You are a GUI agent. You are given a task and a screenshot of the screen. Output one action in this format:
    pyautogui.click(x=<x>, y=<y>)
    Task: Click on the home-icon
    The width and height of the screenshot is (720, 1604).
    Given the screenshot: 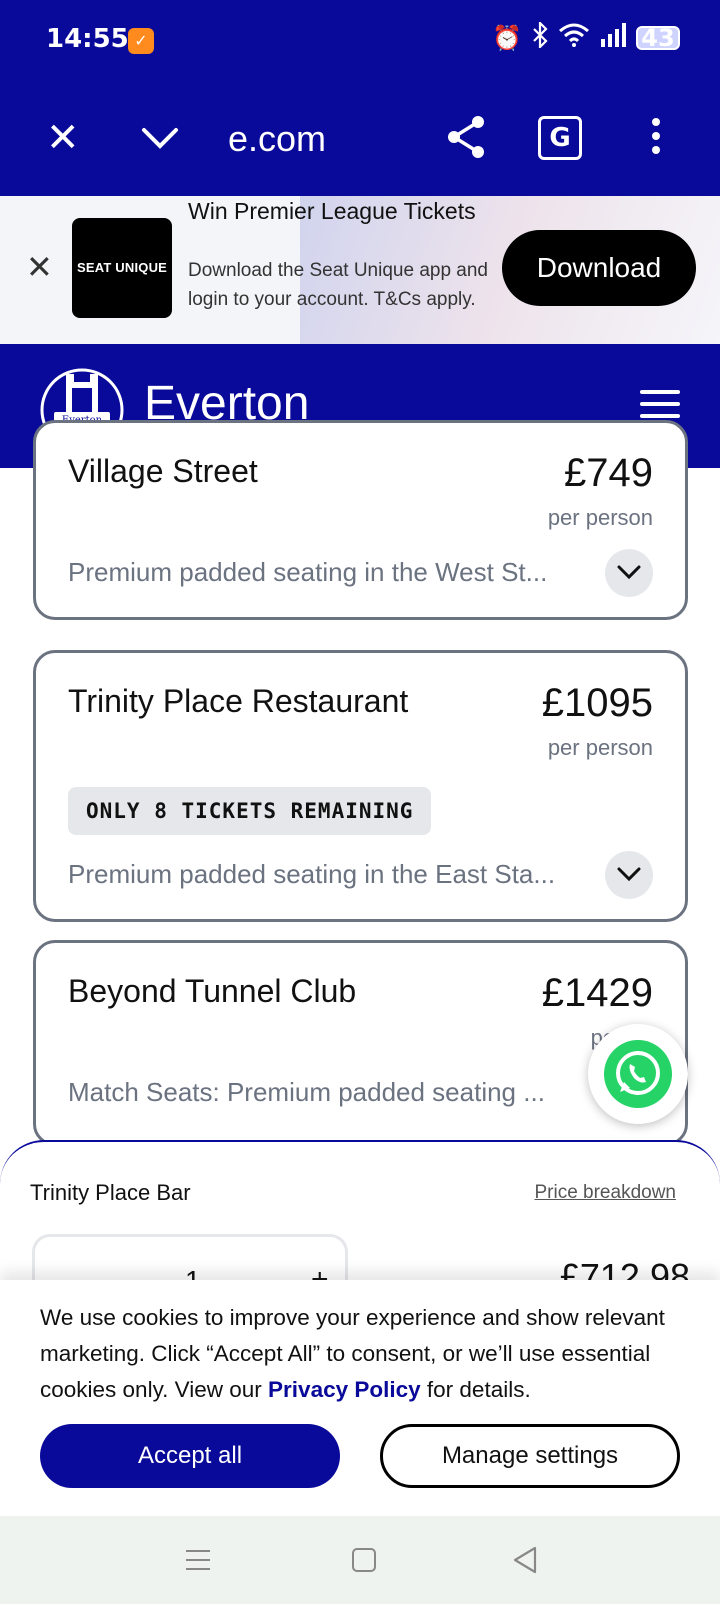 What is the action you would take?
    pyautogui.click(x=364, y=1560)
    